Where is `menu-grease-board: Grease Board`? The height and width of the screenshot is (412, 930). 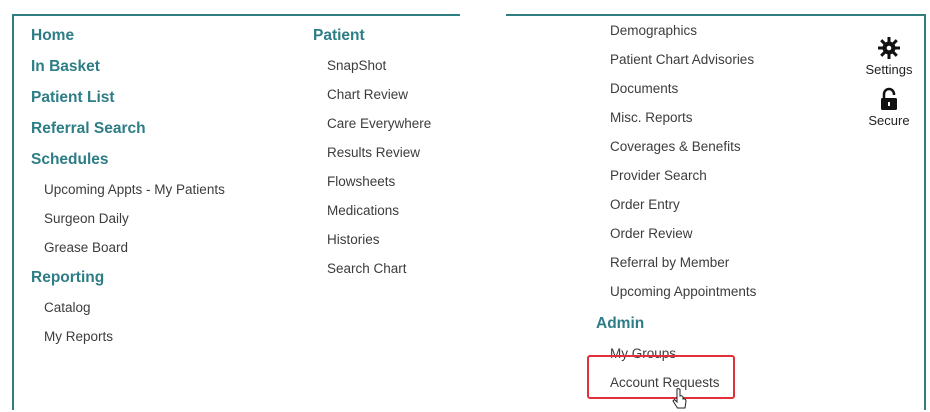 menu-grease-board: Grease Board is located at coordinates (128, 247).